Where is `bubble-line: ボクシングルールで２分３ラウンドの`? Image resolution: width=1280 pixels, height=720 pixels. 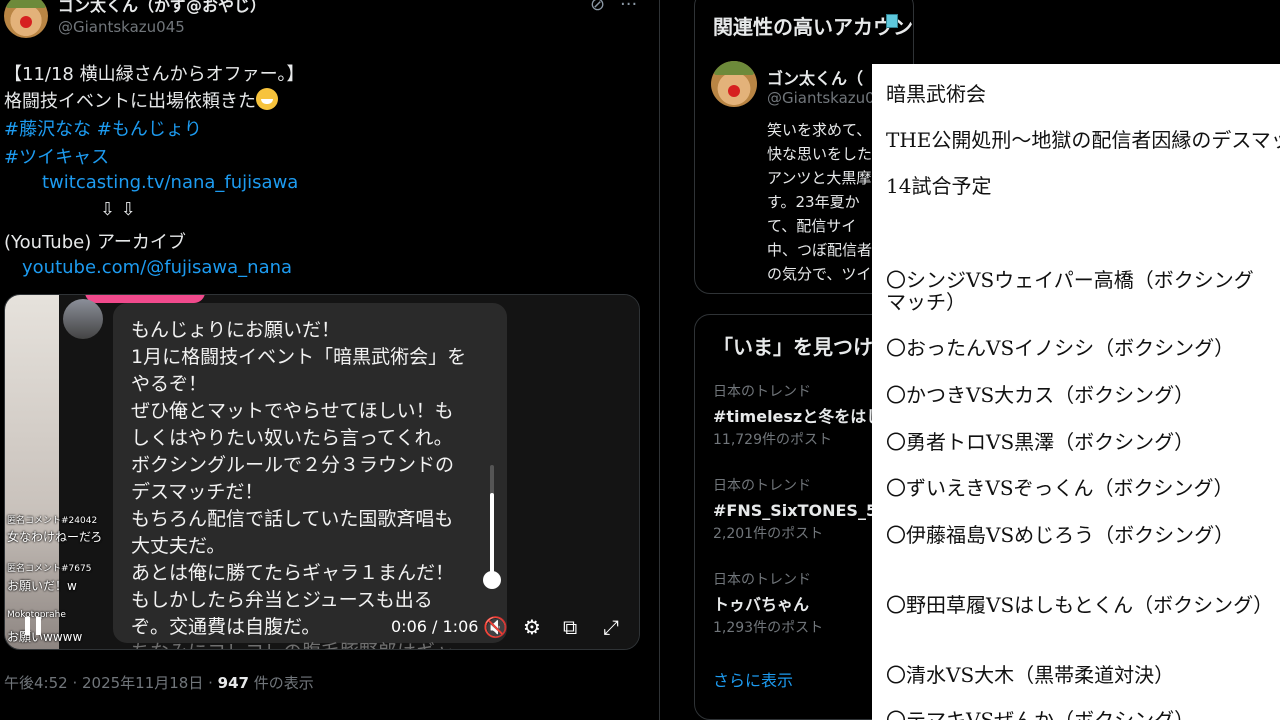 bubble-line: ボクシングルールで２分３ラウンドの is located at coordinates (293, 465).